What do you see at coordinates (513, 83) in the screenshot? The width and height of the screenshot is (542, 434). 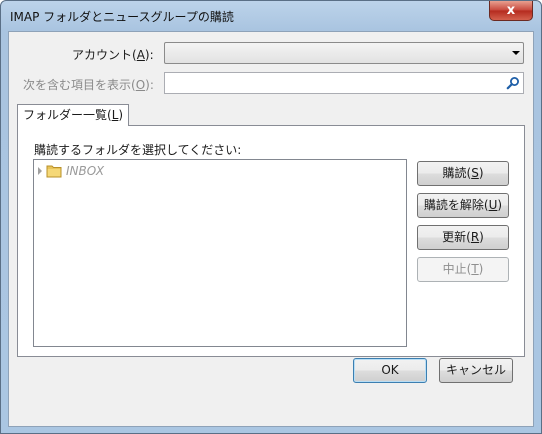 I see `search-icon` at bounding box center [513, 83].